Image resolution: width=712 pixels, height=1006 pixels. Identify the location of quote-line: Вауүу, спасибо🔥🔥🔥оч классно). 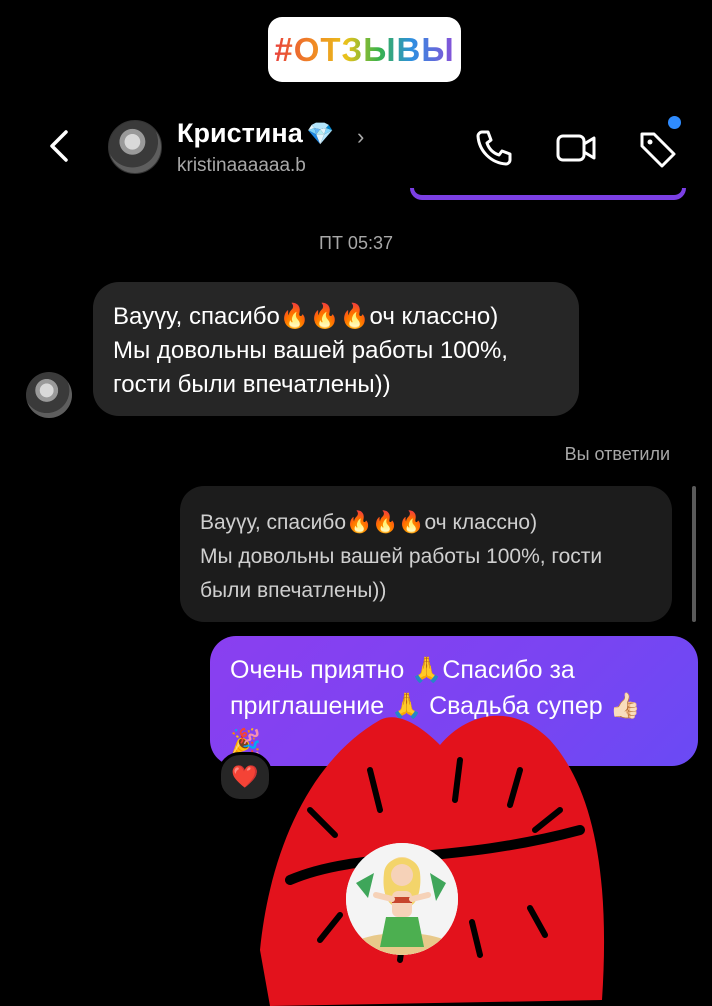
(426, 523).